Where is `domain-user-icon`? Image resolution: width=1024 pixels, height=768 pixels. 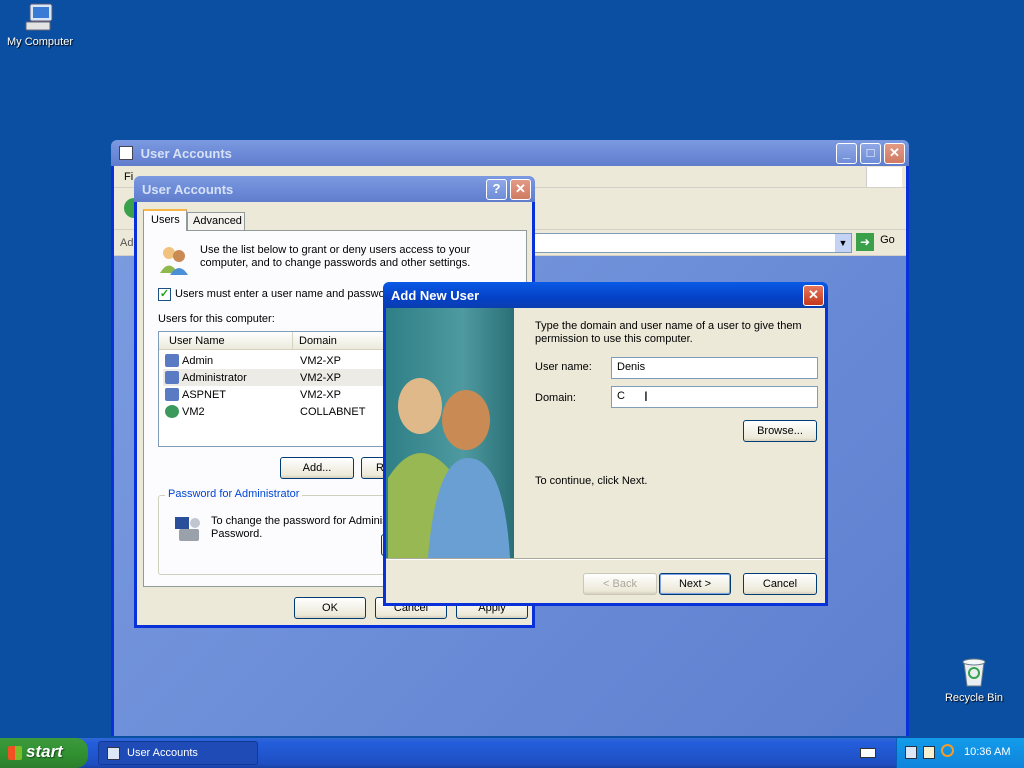 domain-user-icon is located at coordinates (172, 411).